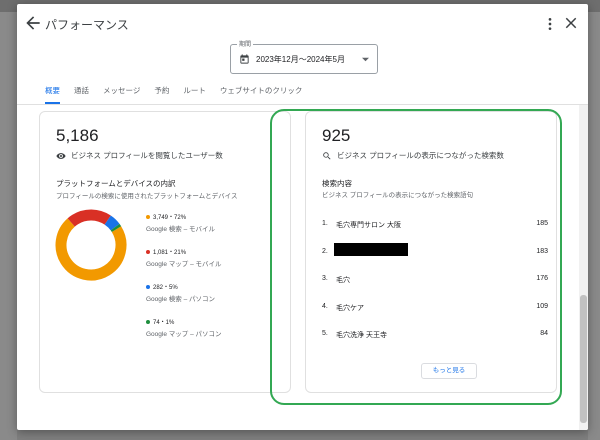 The height and width of the screenshot is (440, 600). What do you see at coordinates (245, 43) in the screenshot?
I see `period-label: 期間` at bounding box center [245, 43].